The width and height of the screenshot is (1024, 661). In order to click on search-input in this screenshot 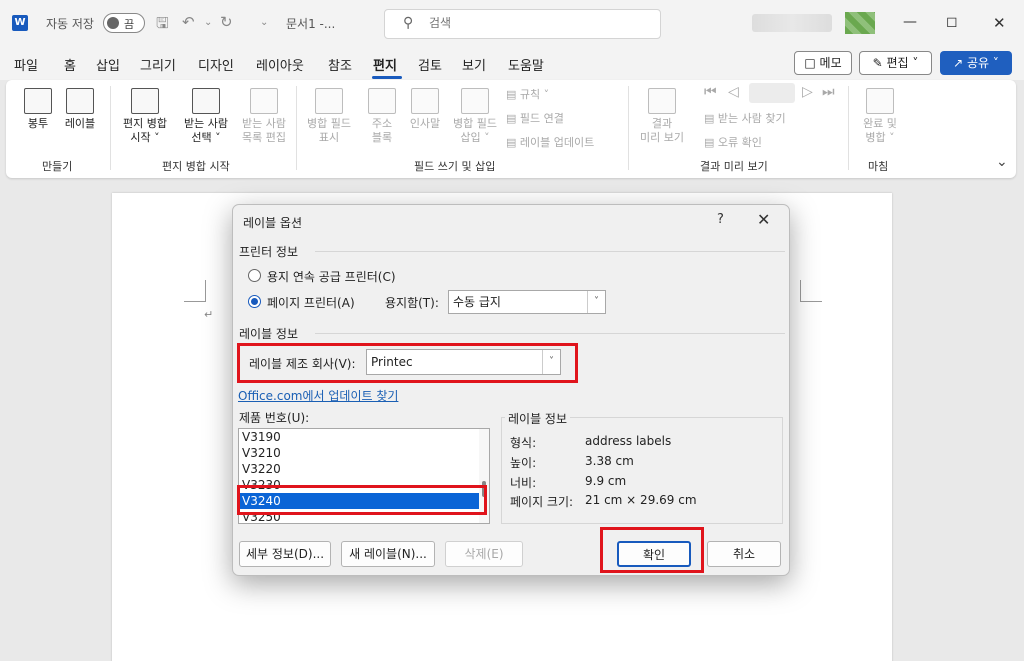, I will do `click(529, 23)`.